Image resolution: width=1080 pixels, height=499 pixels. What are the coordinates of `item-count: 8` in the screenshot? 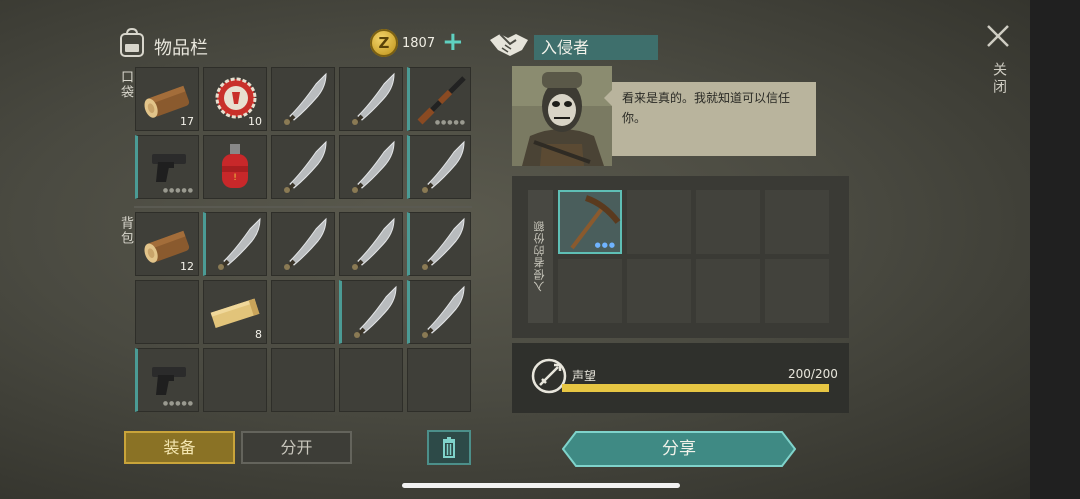 It's located at (258, 334).